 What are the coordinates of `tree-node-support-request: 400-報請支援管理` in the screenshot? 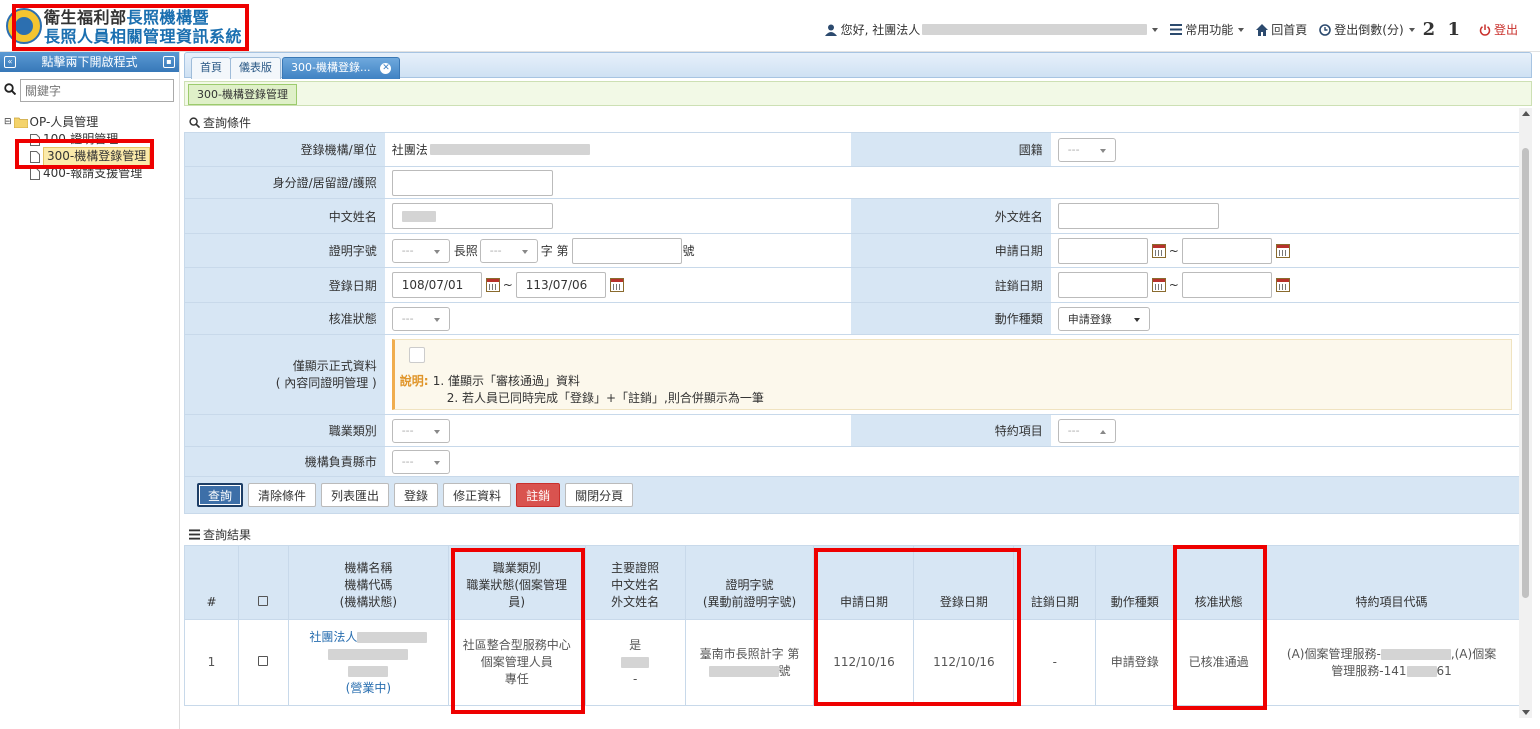 It's located at (77, 173).